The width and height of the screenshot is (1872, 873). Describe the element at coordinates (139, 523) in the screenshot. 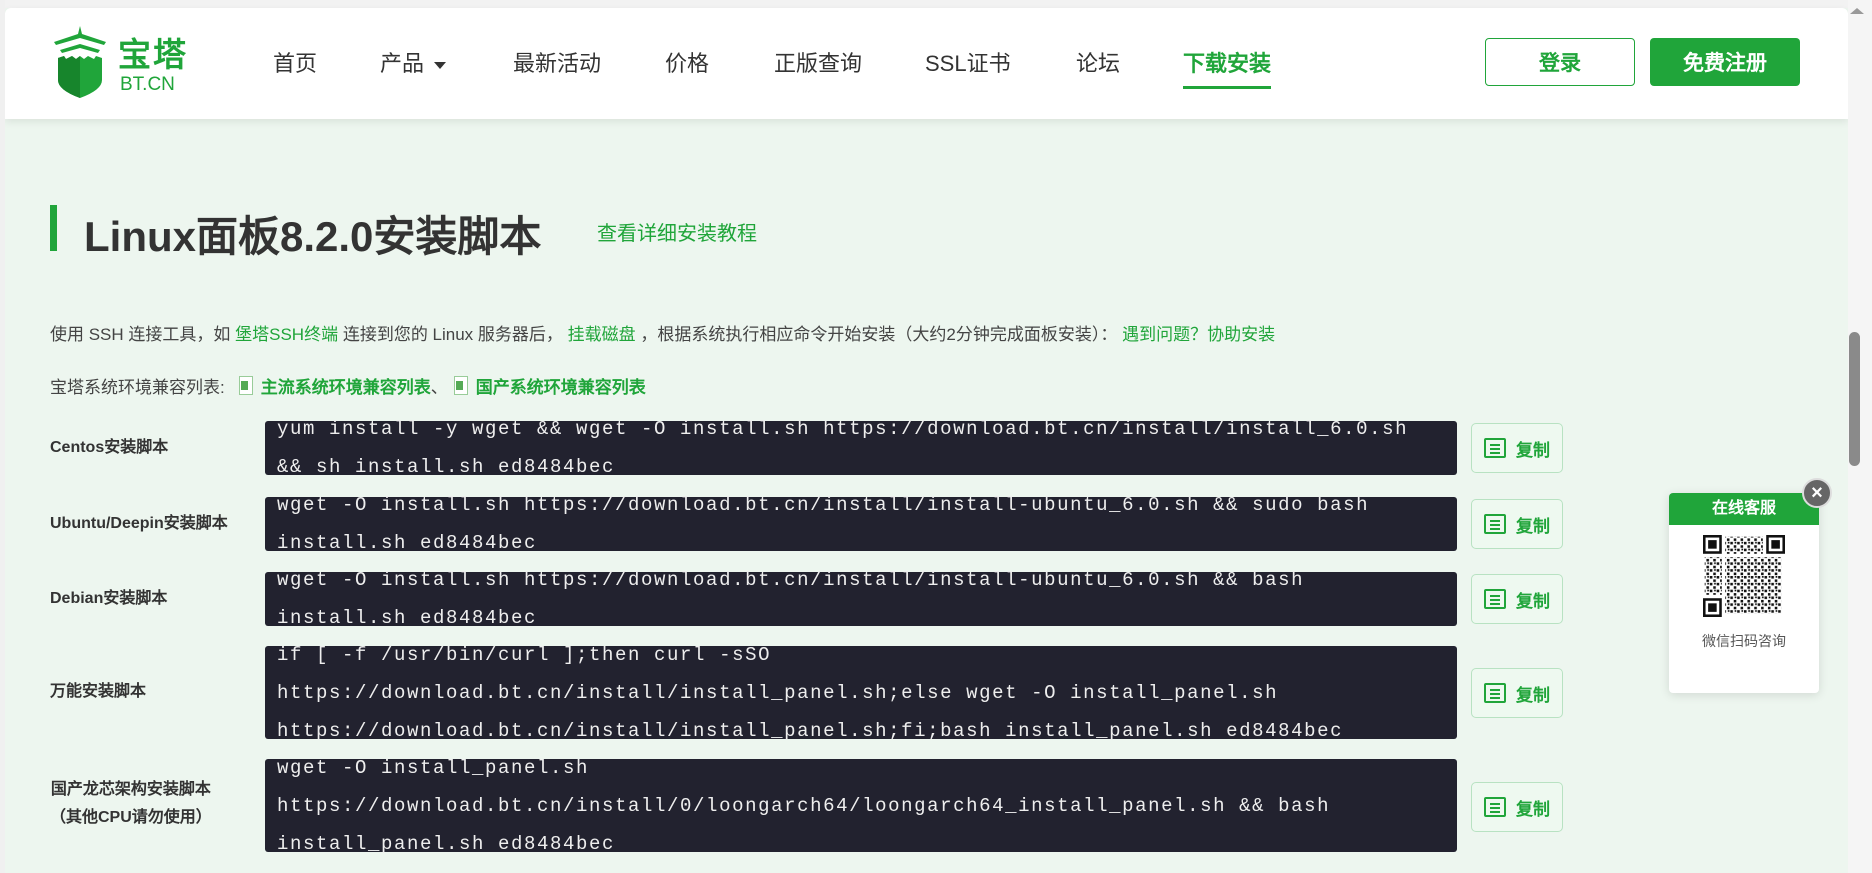

I see `script-label: Ubuntu/Deepin安装脚本` at that location.